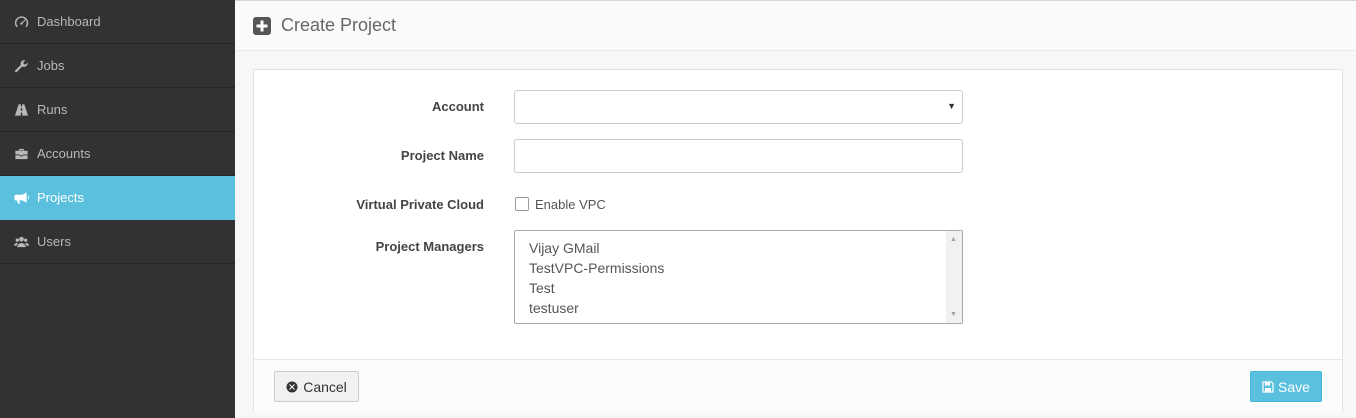 The height and width of the screenshot is (418, 1356). Describe the element at coordinates (64, 153) in the screenshot. I see `sidebar-item-label: Accounts` at that location.